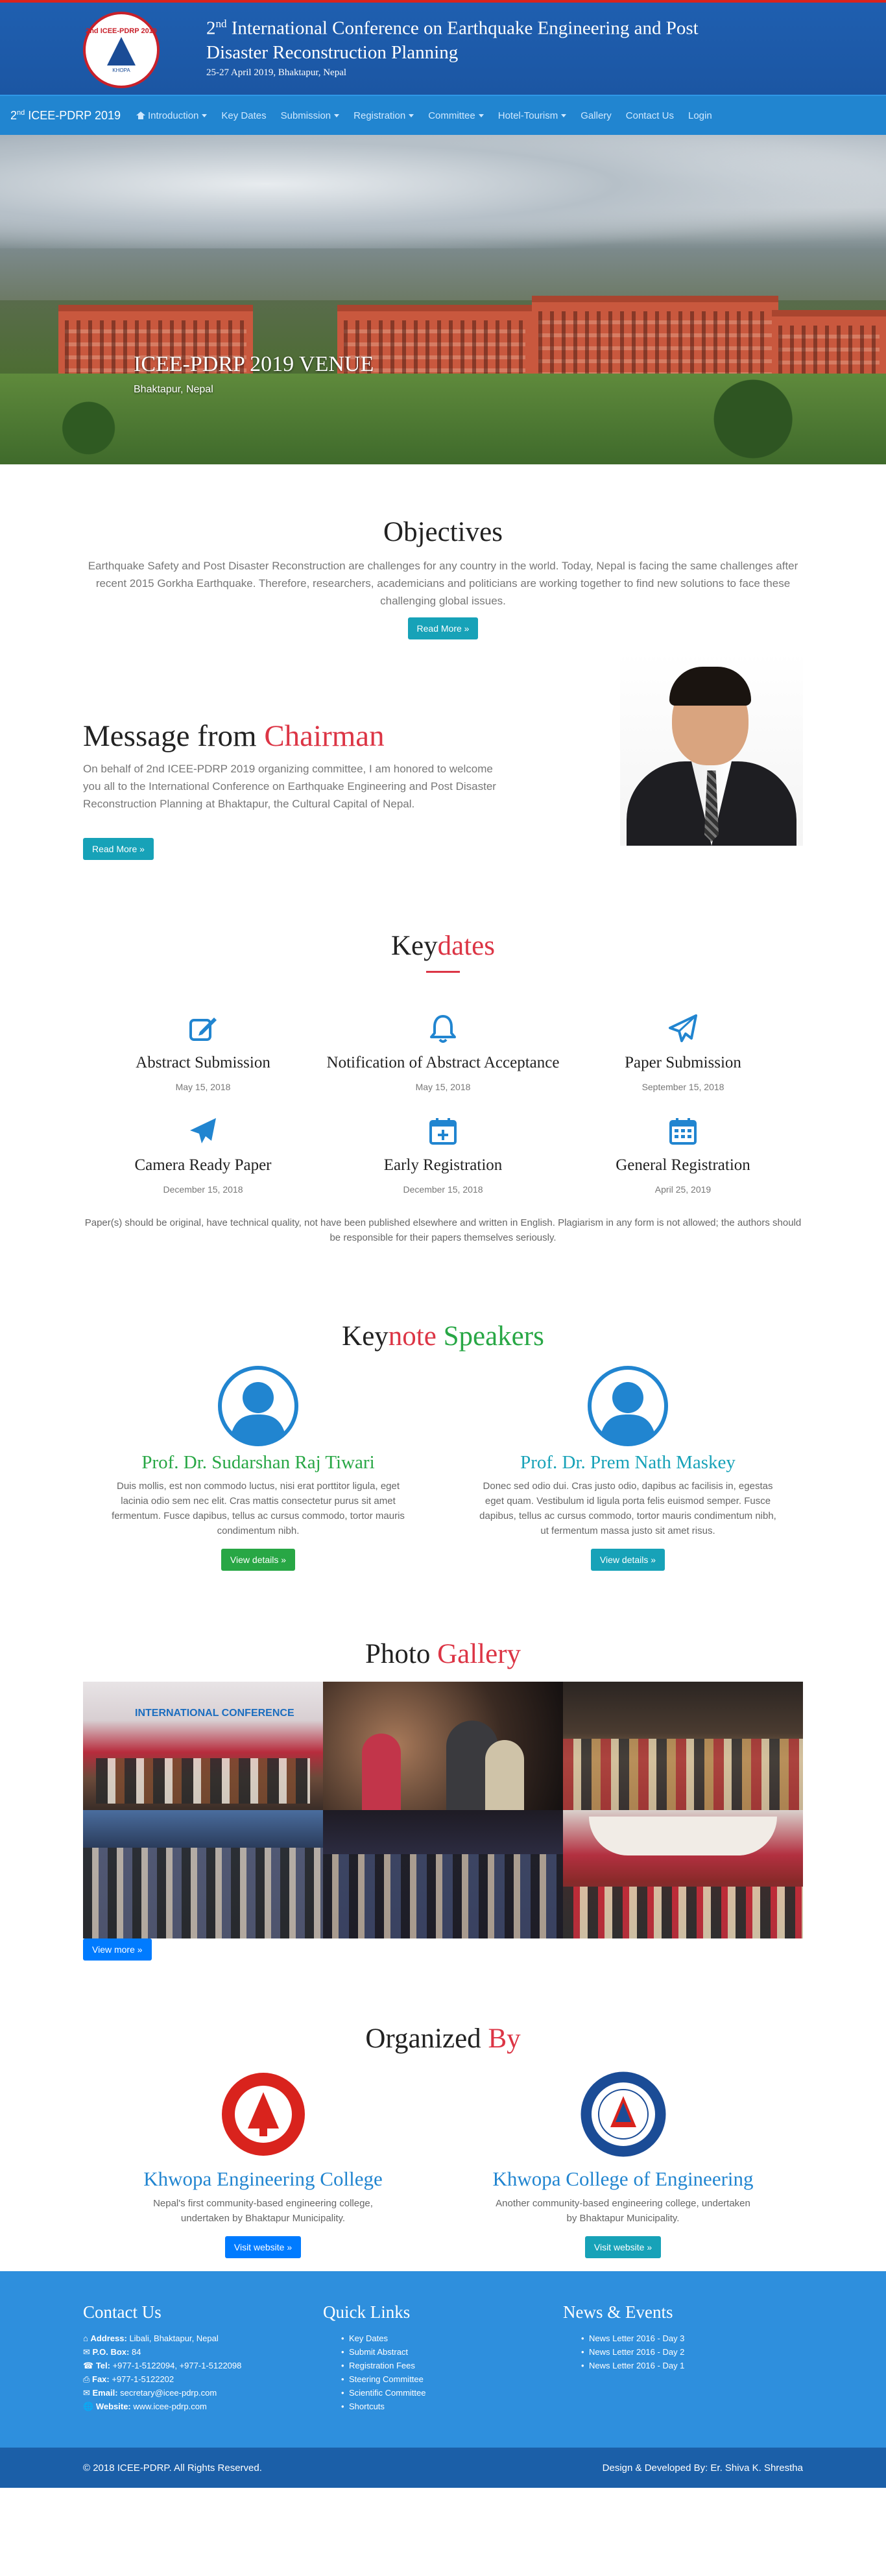  I want to click on footer-news-link: News Letter 2016 - Day 2, so click(683, 2352).